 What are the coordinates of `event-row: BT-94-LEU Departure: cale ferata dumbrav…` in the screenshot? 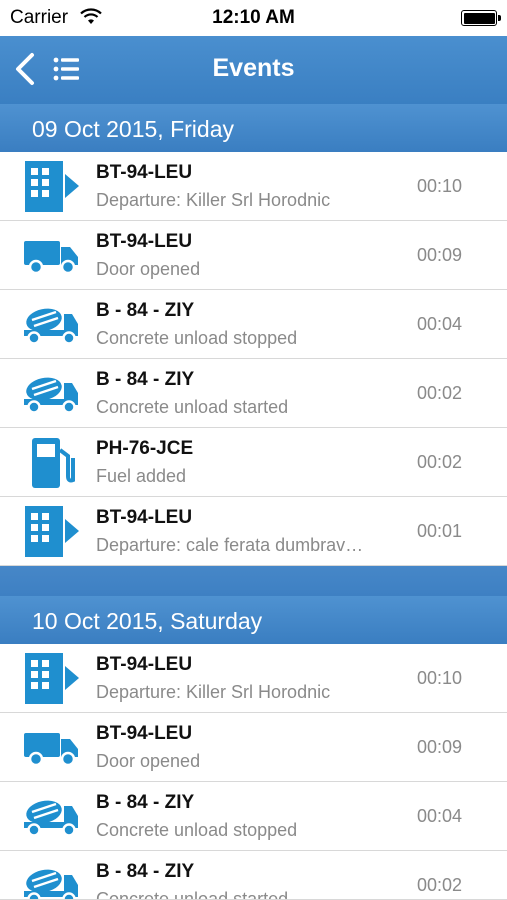 It's located at (253, 531).